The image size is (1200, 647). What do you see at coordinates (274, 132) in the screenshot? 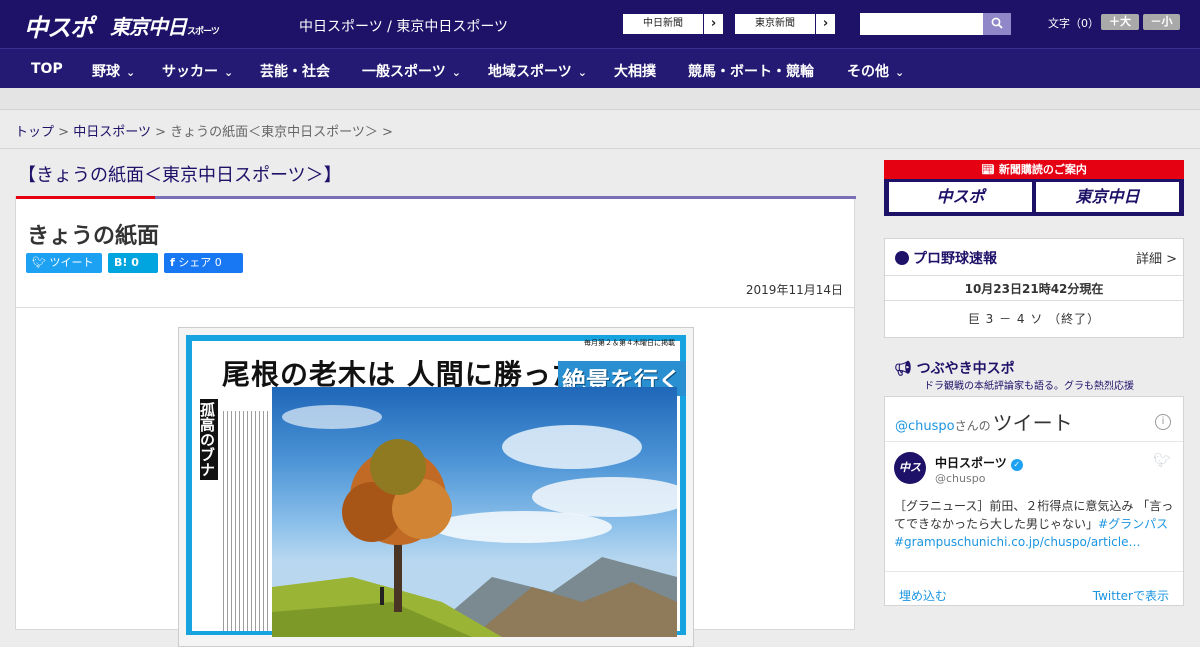
I see `breadcrumb-current: きょうの紙面＜東京中日スポーツ＞` at bounding box center [274, 132].